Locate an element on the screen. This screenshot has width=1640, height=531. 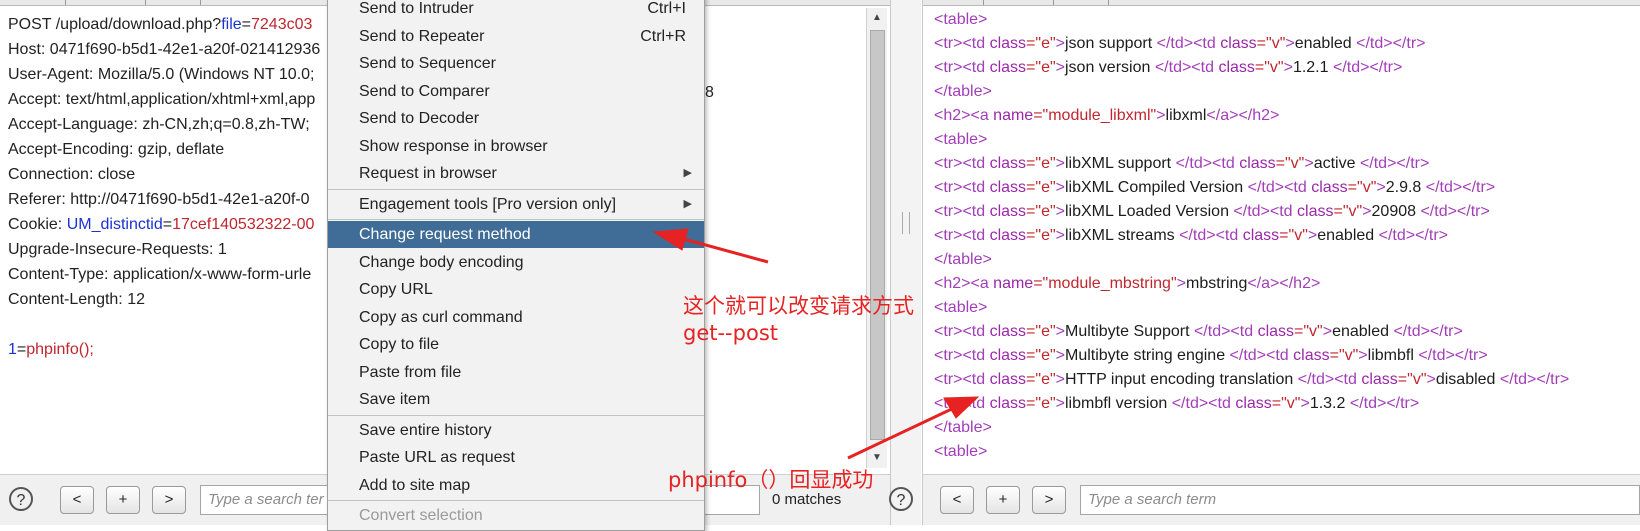
menu-item-label: Change request method is located at coordinates (445, 234).